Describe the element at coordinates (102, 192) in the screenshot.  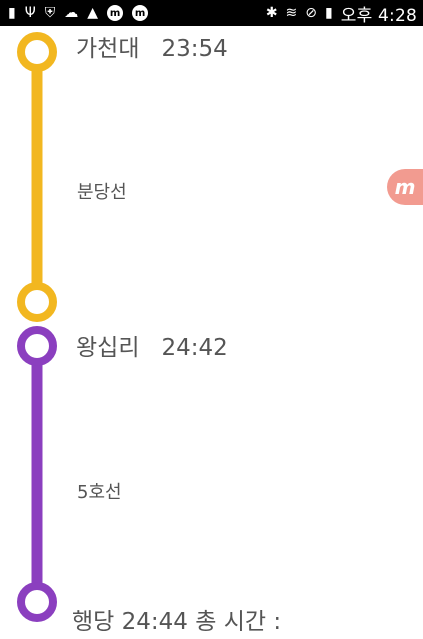
I see `line-label-bundang: 분당선` at that location.